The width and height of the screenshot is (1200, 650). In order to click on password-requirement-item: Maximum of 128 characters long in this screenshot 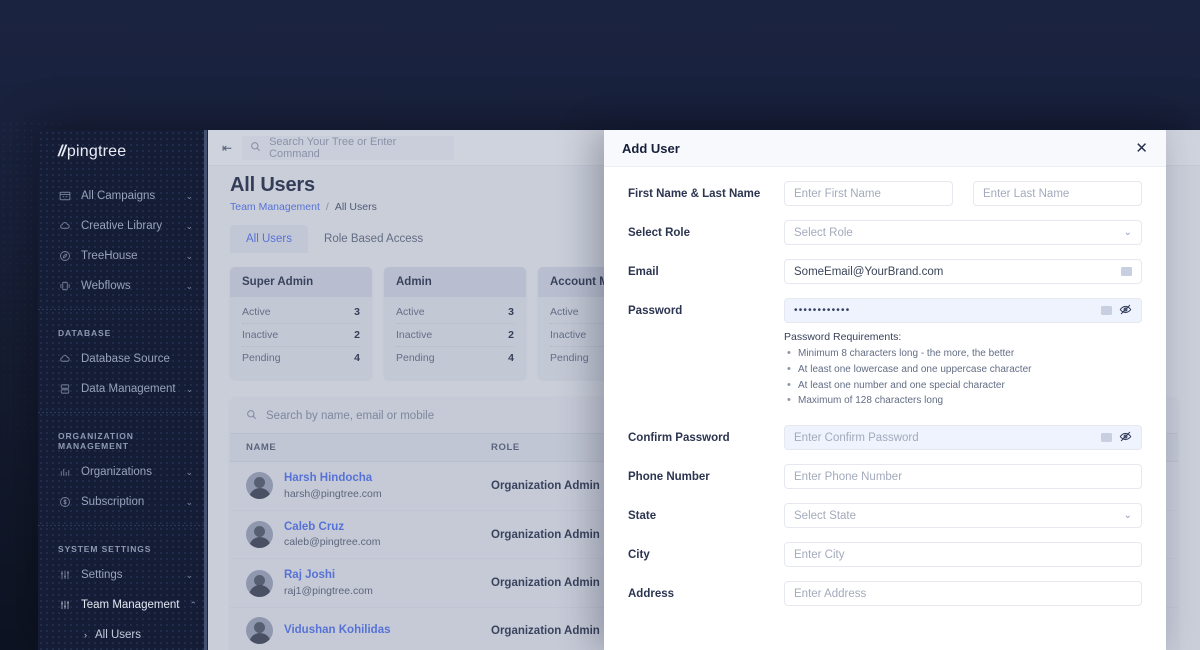, I will do `click(963, 400)`.